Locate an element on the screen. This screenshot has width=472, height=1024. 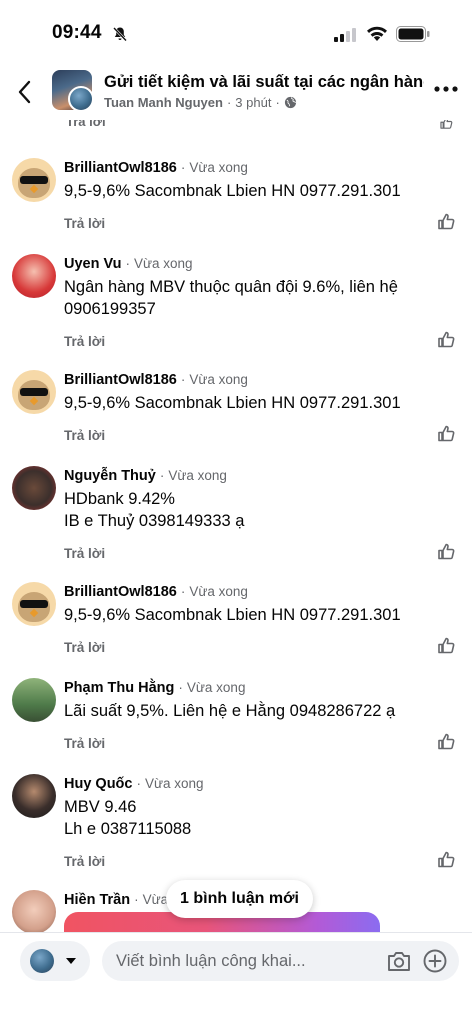
commenter-name: Phạm Thu Hằng is located at coordinates (119, 688).